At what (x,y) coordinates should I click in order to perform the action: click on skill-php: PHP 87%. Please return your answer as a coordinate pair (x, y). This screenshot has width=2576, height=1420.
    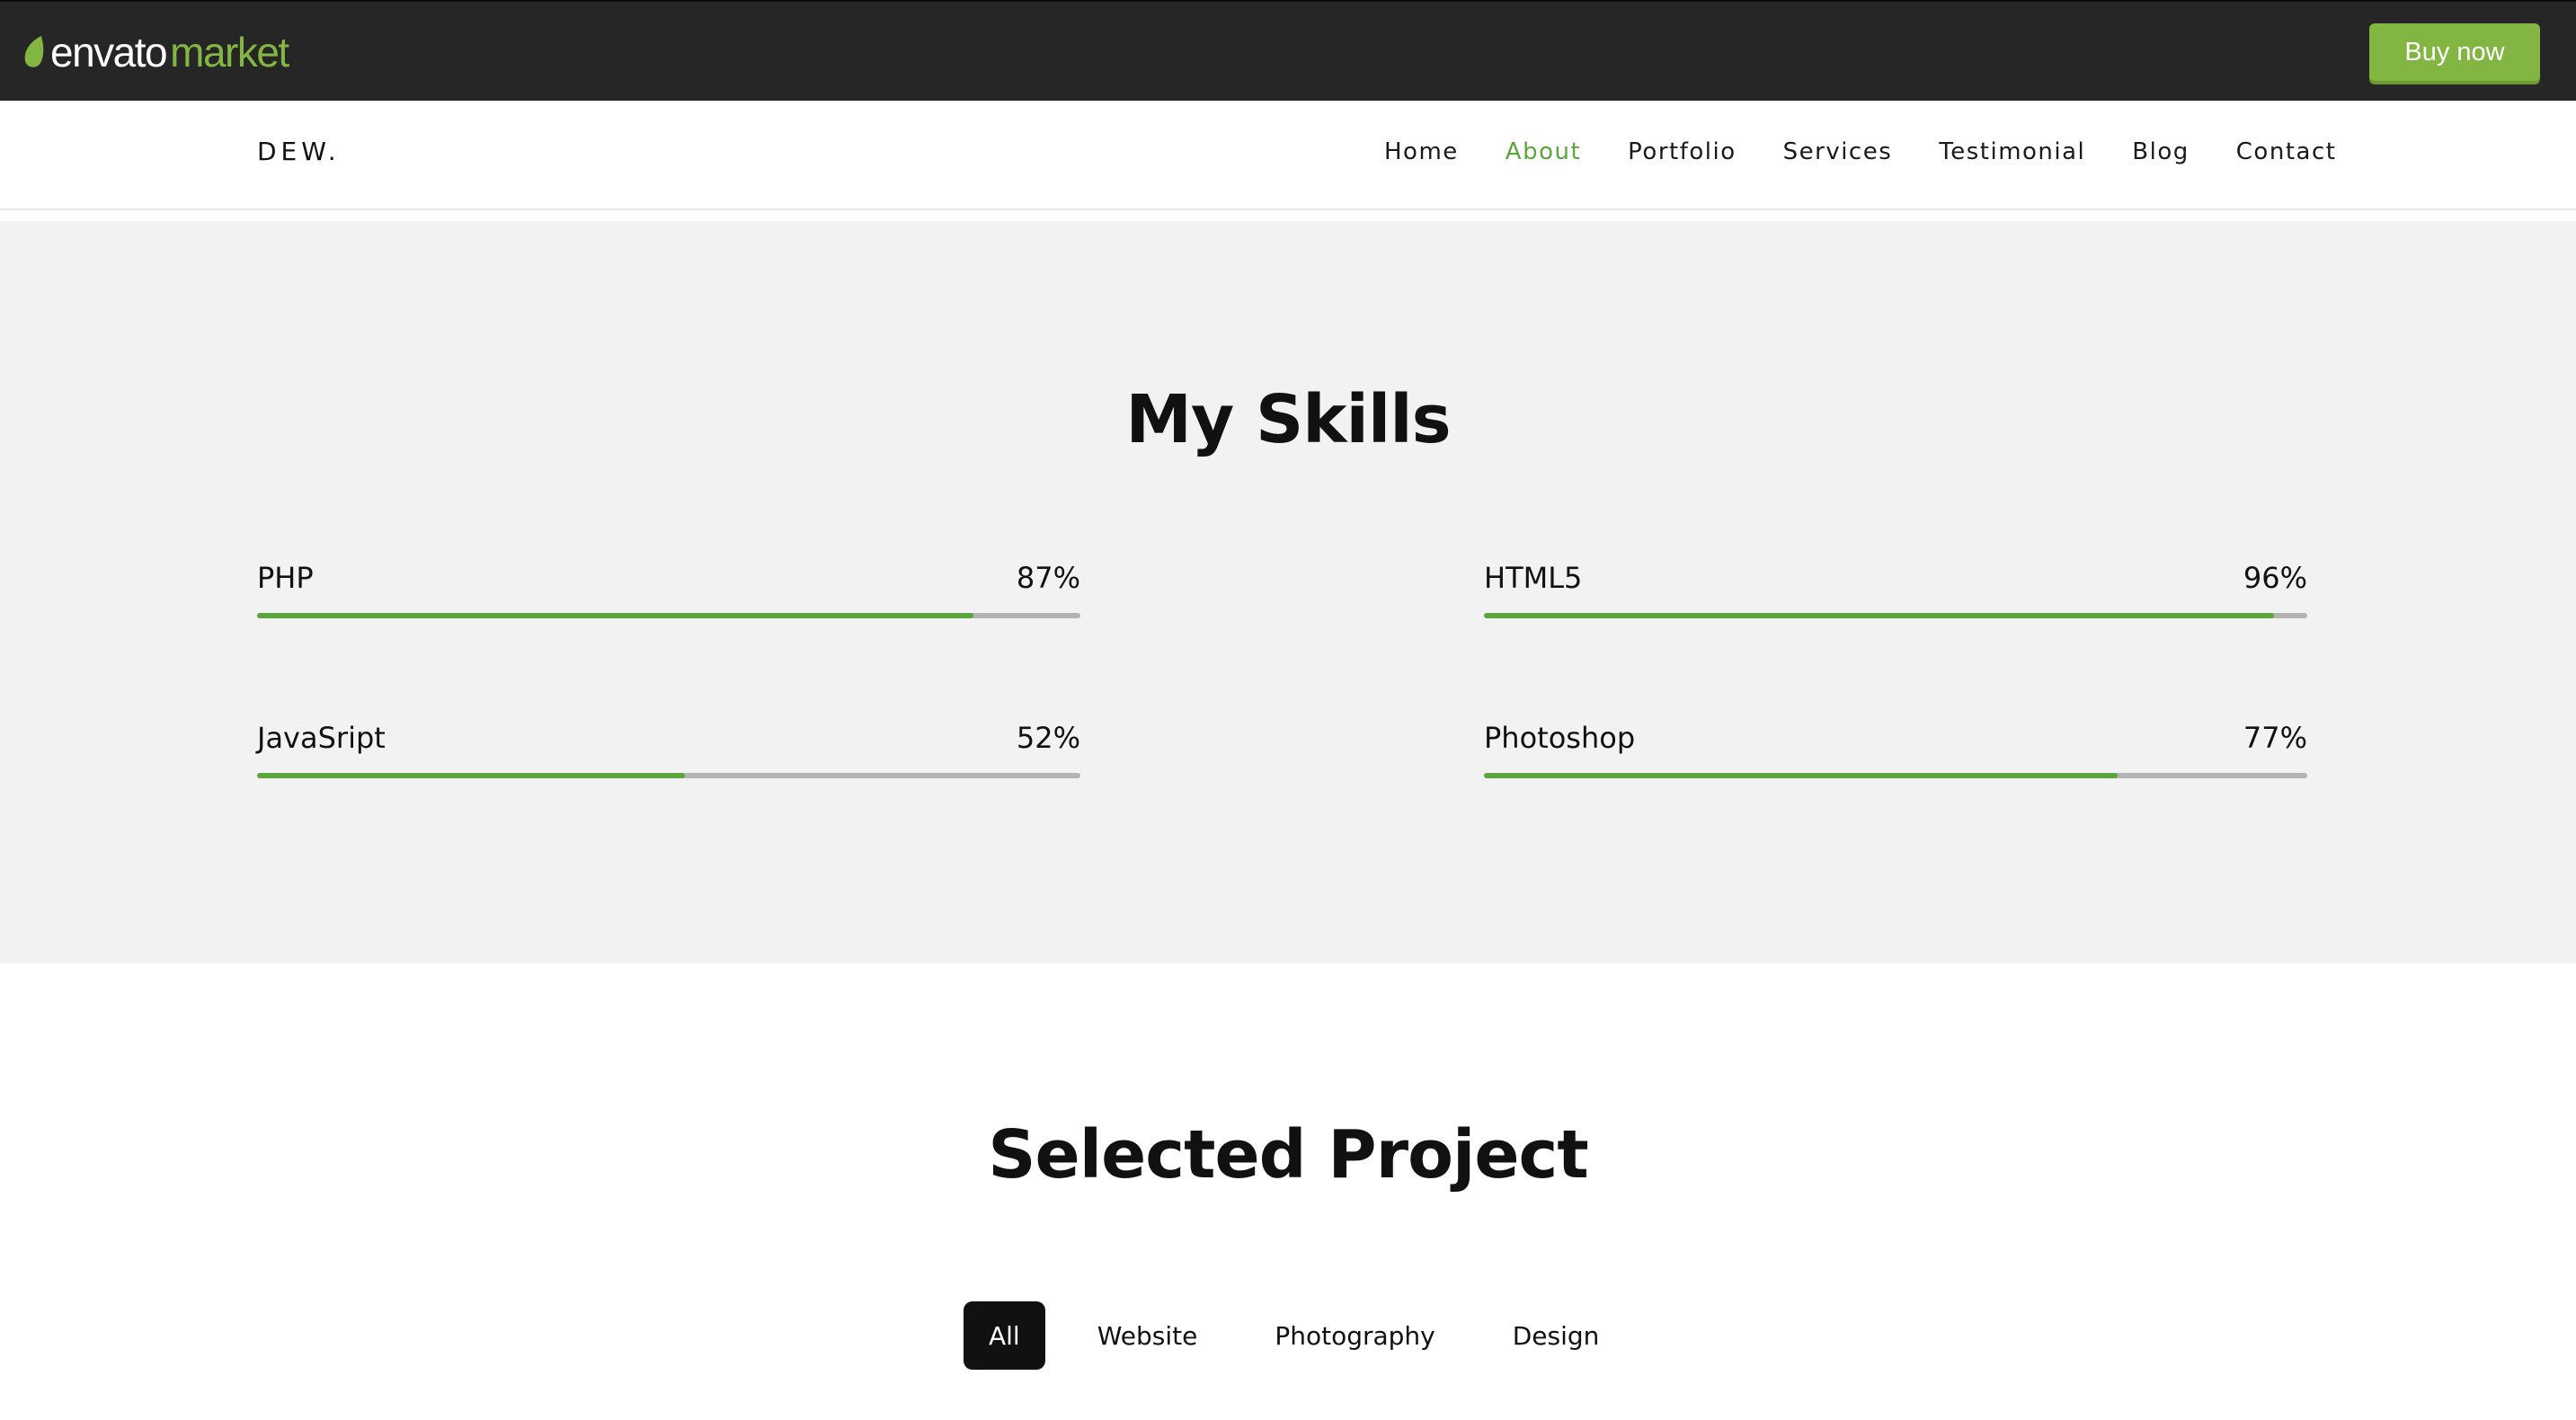
    Looking at the image, I should click on (668, 597).